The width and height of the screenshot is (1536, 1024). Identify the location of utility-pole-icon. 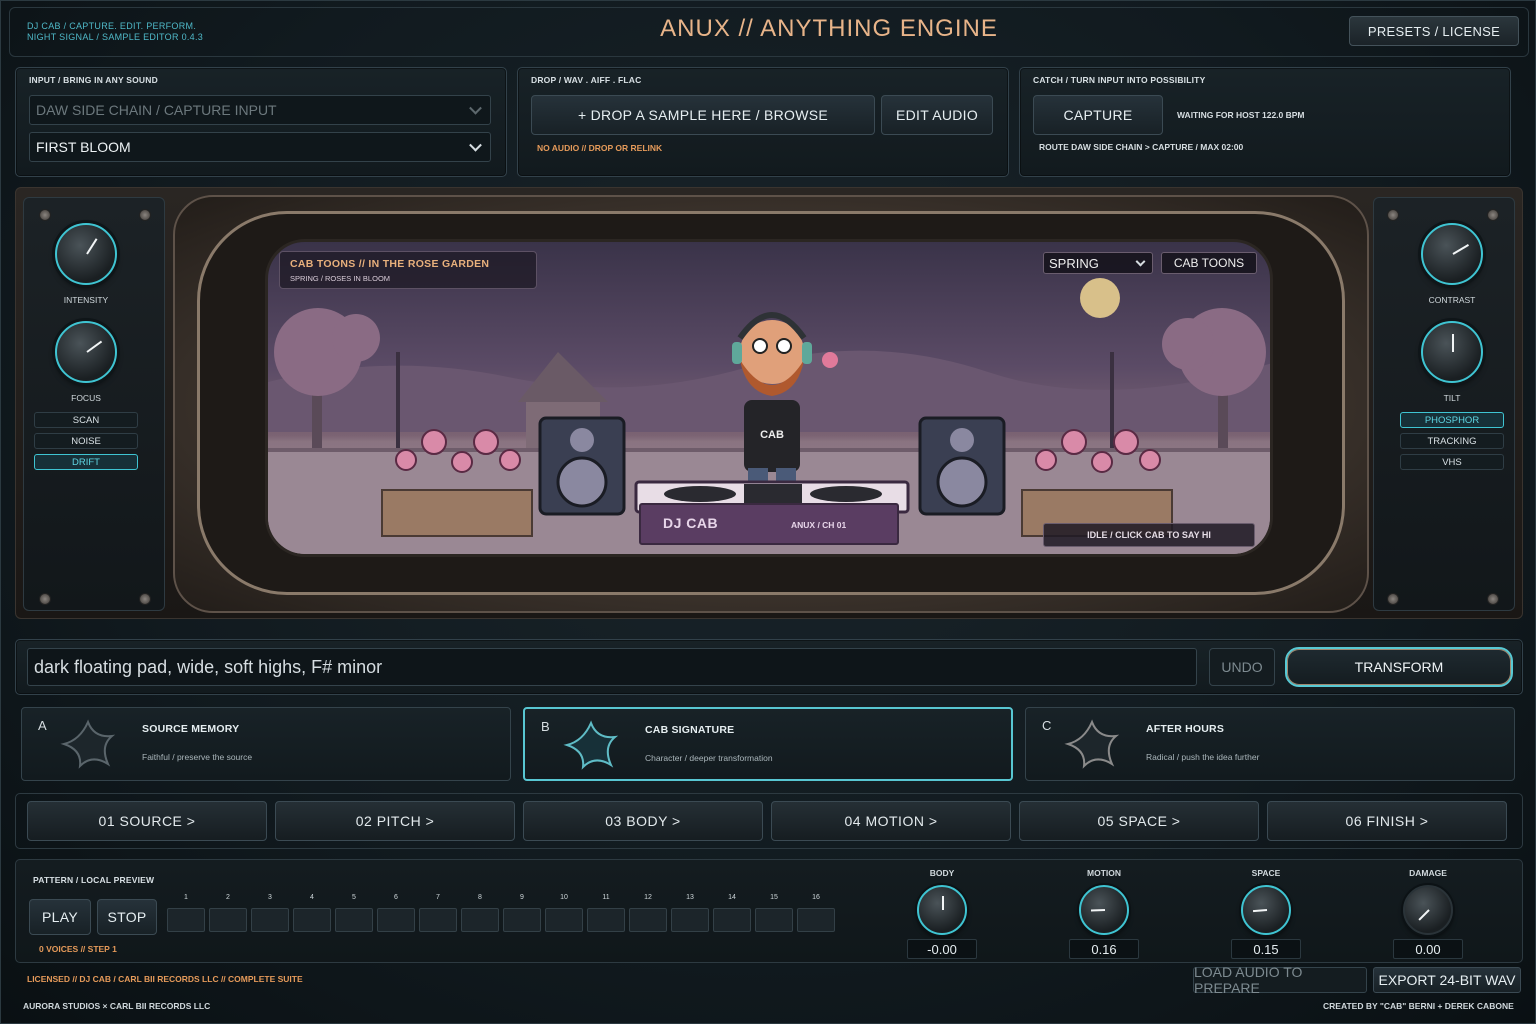
(398, 402).